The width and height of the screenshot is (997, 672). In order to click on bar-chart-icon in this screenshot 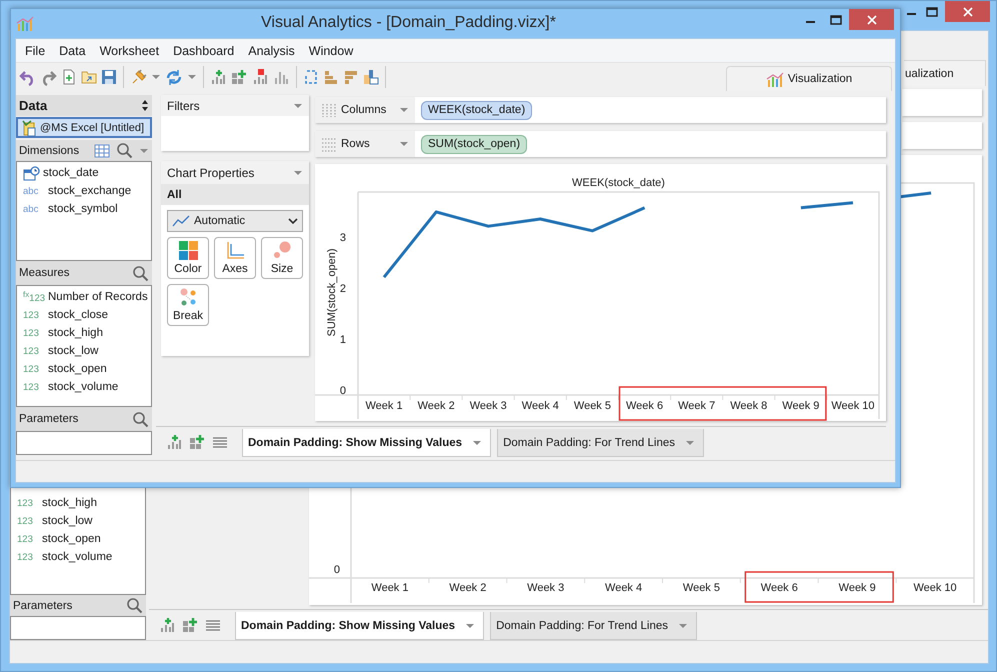, I will do `click(281, 77)`.